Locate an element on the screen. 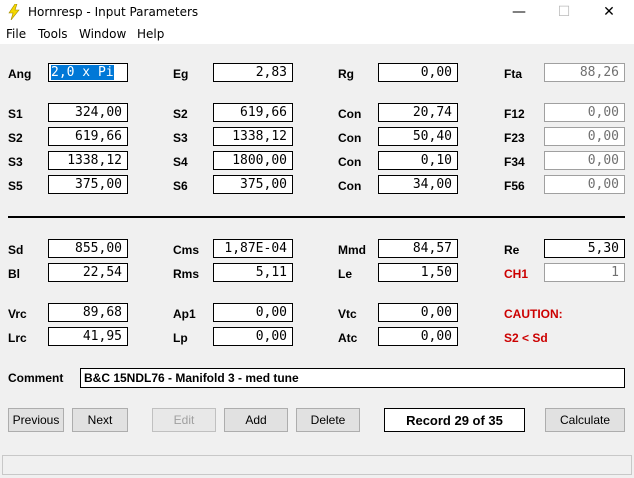 The image size is (634, 478). minimize-button: — is located at coordinates (519, 12).